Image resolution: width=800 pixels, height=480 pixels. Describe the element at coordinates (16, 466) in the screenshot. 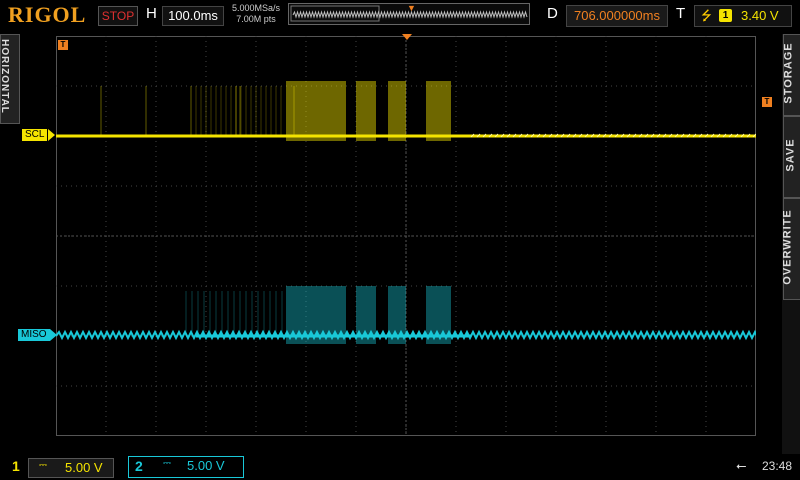

I see `ch1-number: 1` at that location.